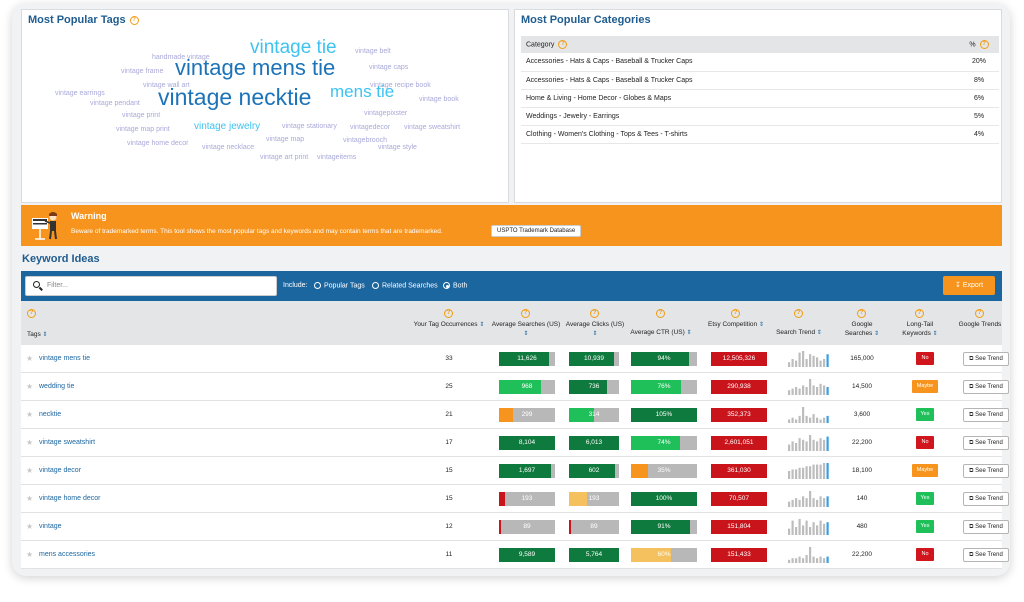 The image size is (1024, 602). What do you see at coordinates (362, 92) in the screenshot?
I see `tag-cloud-word: mens tie` at bounding box center [362, 92].